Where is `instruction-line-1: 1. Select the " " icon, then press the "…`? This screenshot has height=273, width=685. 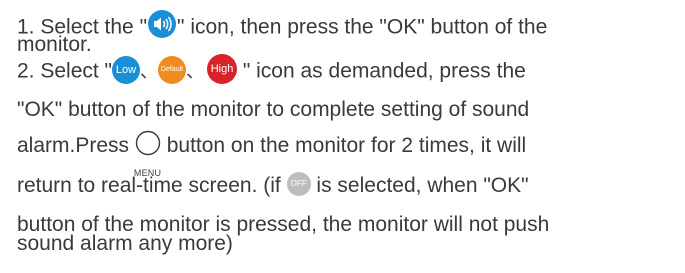 instruction-line-1: 1. Select the " " icon, then press the "… is located at coordinates (282, 26).